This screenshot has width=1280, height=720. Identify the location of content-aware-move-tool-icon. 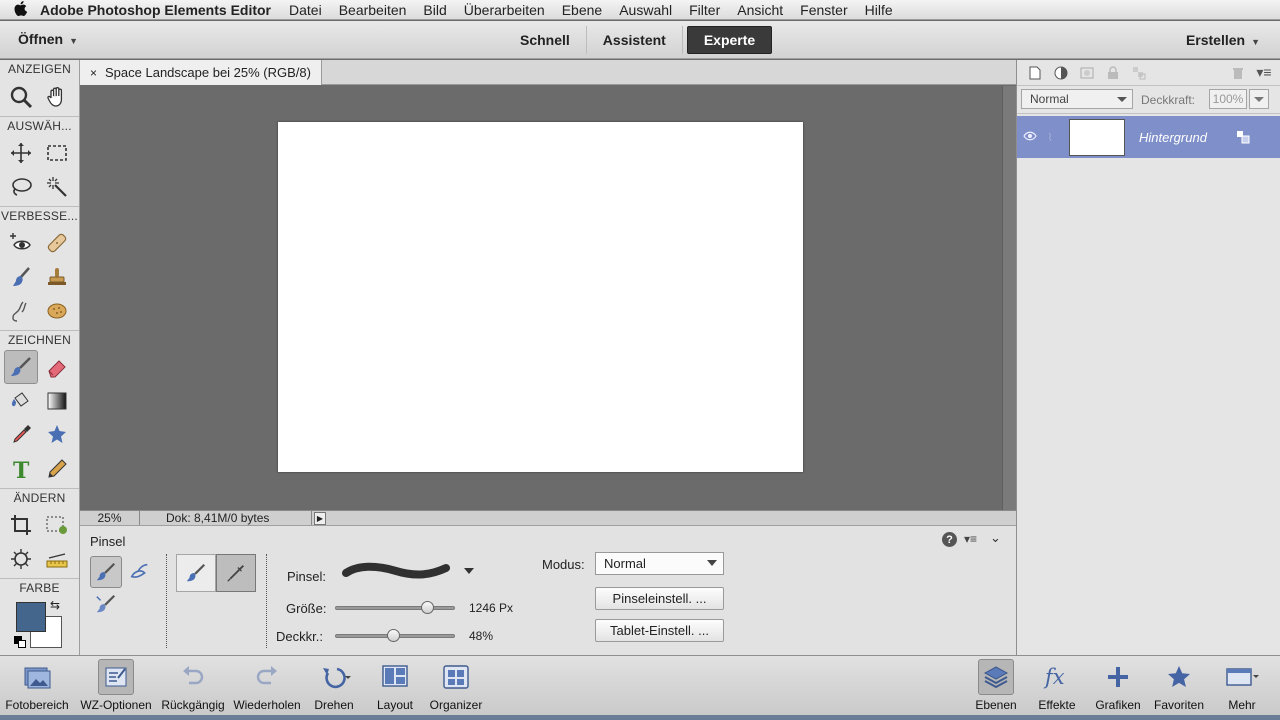
(21, 559).